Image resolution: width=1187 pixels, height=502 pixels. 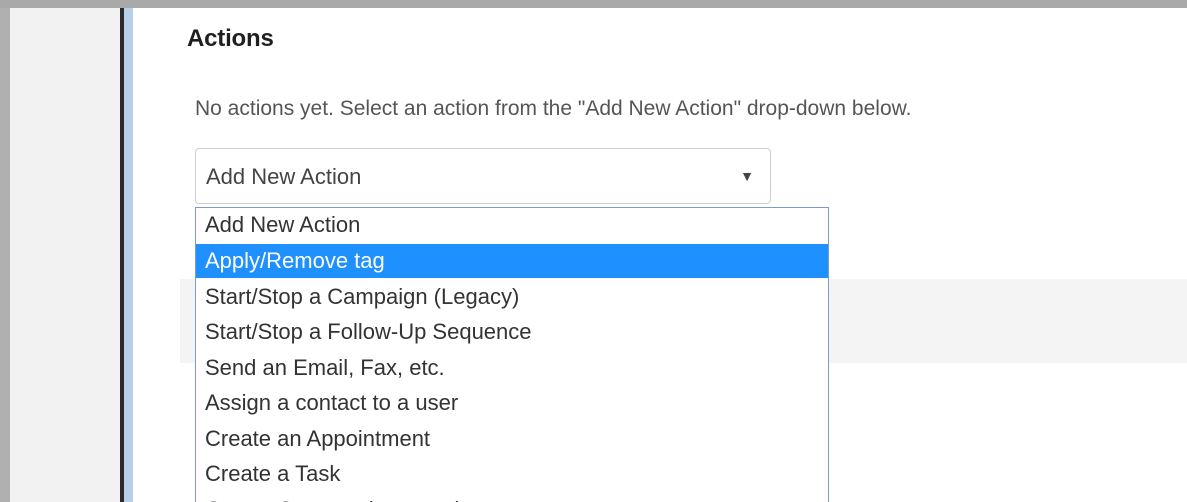 What do you see at coordinates (230, 38) in the screenshot?
I see `section-title: Actions` at bounding box center [230, 38].